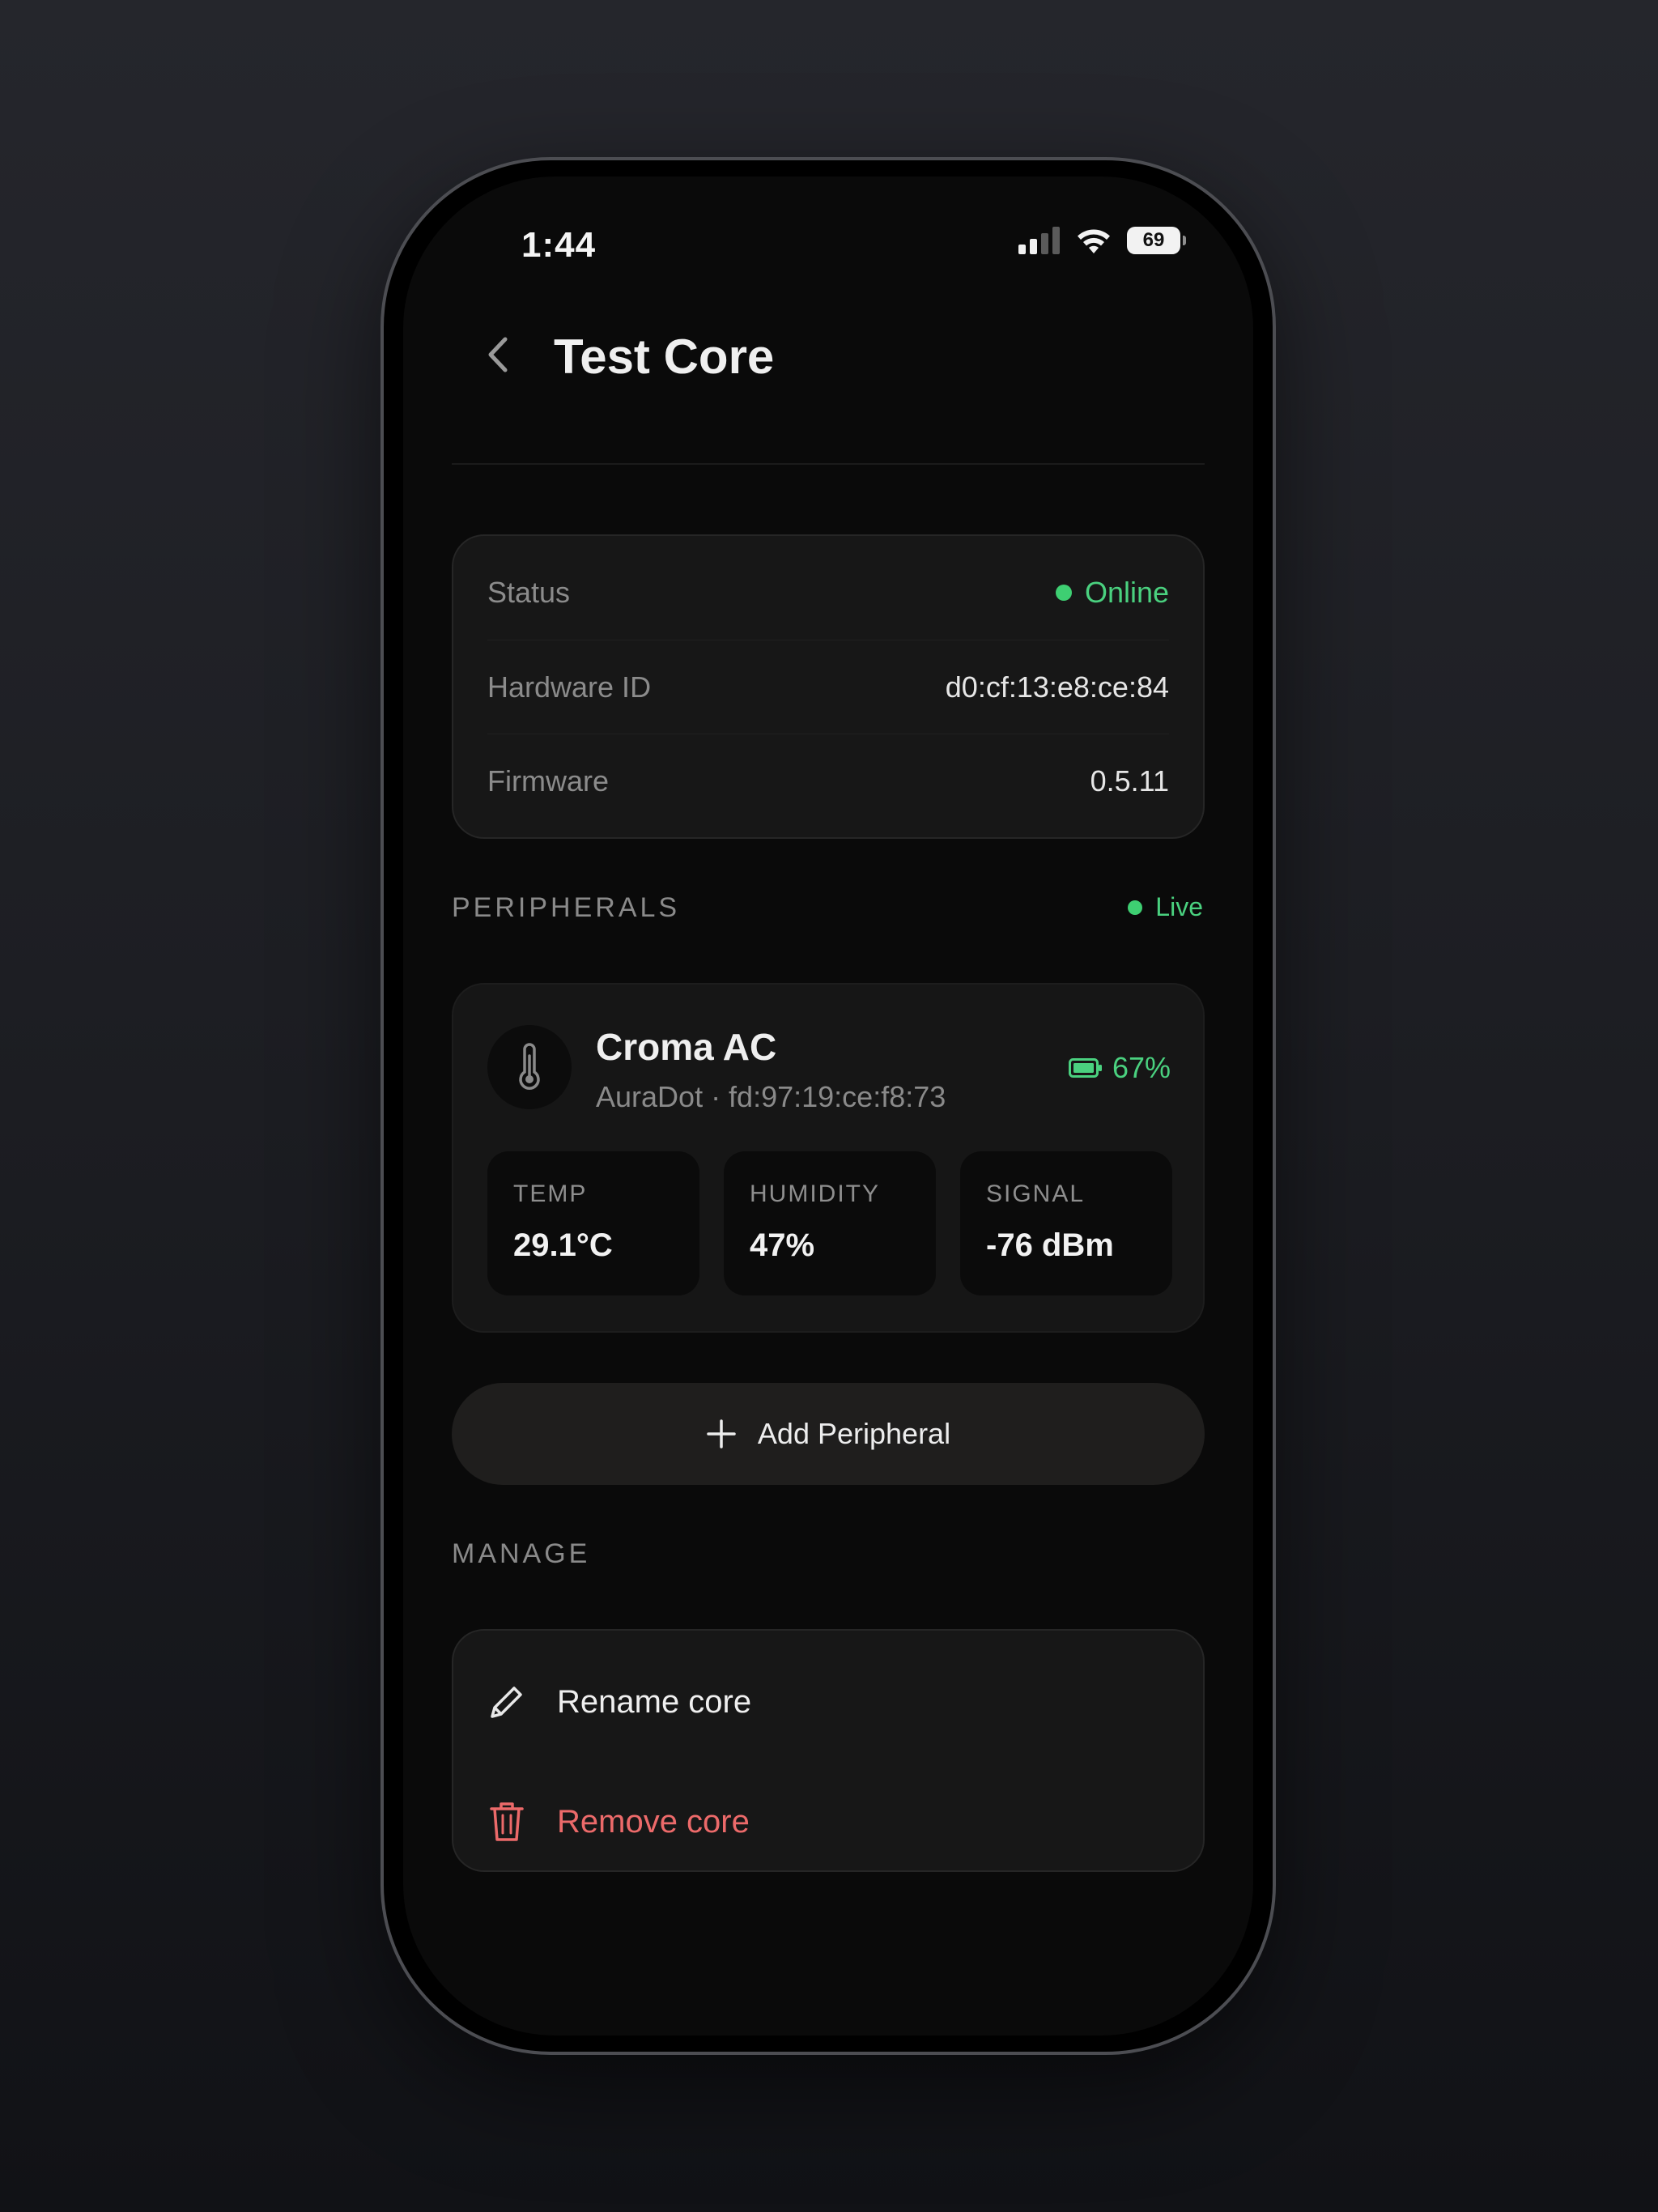  I want to click on hardware-id-row: Hardware ID d0:cf:13:e8:ce:84, so click(828, 687).